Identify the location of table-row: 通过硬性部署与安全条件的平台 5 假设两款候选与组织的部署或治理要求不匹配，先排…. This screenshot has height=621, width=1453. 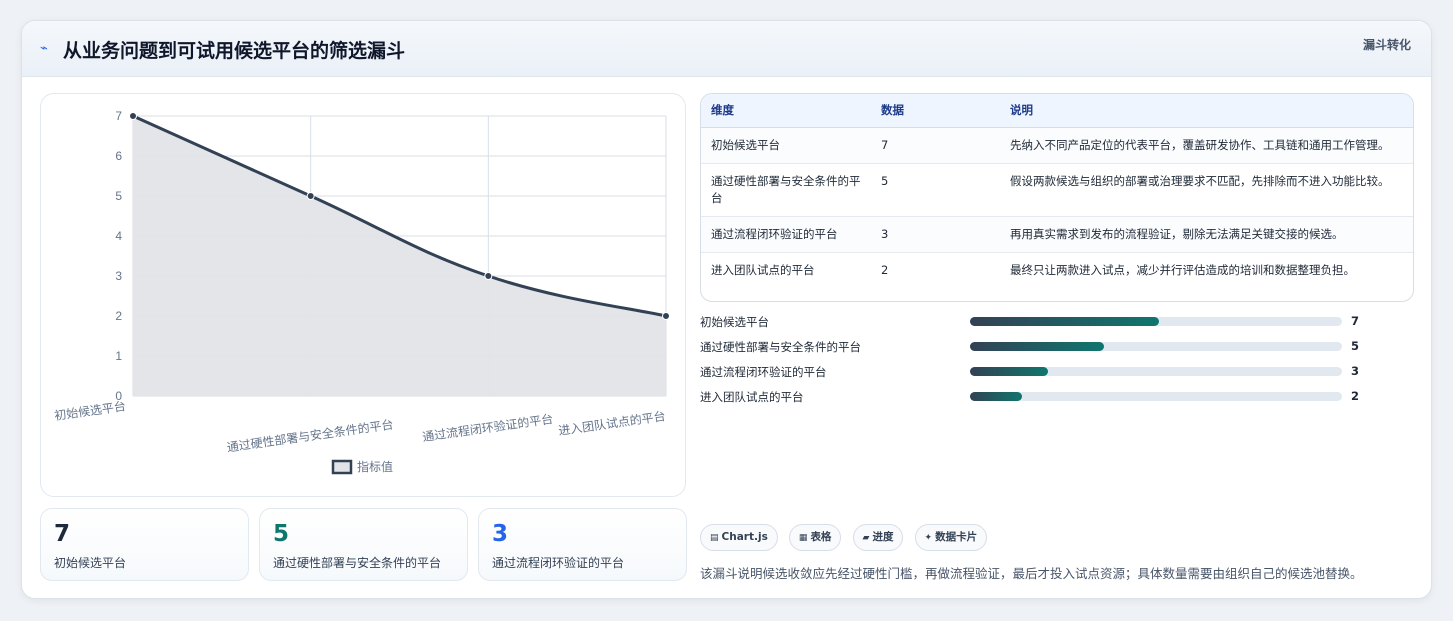
(1057, 190).